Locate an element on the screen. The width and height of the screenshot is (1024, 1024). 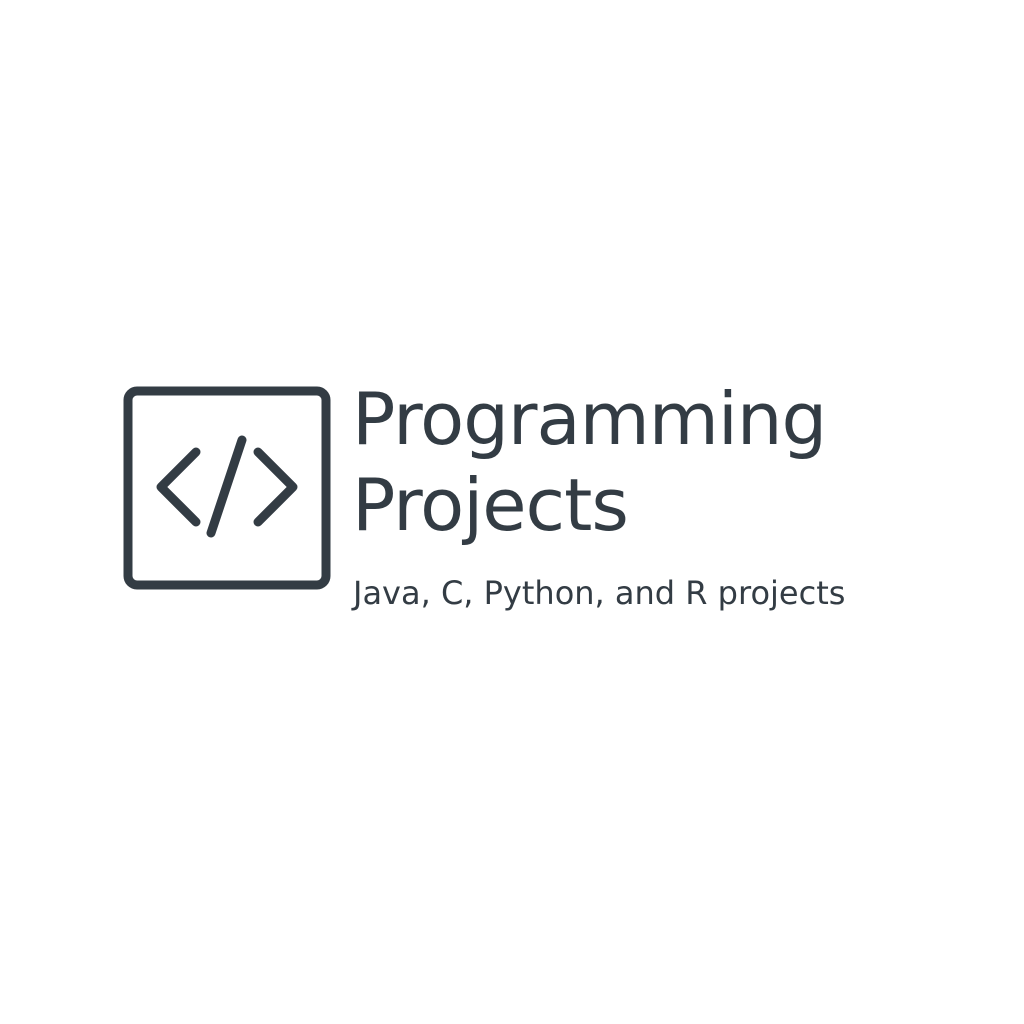
left-angle-bracket is located at coordinates (178, 487).